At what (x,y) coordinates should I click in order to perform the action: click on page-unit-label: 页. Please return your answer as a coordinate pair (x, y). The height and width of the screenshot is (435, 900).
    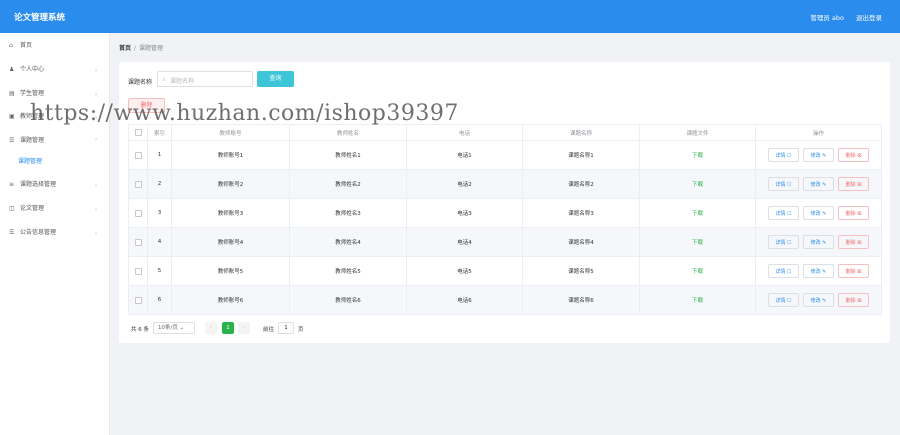
    Looking at the image, I should click on (301, 330).